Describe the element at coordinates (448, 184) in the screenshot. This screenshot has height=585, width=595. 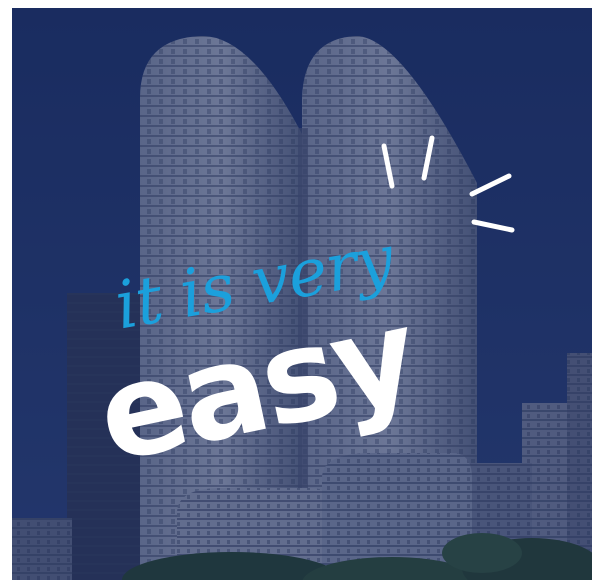
I see `sparkle-burst-icon` at that location.